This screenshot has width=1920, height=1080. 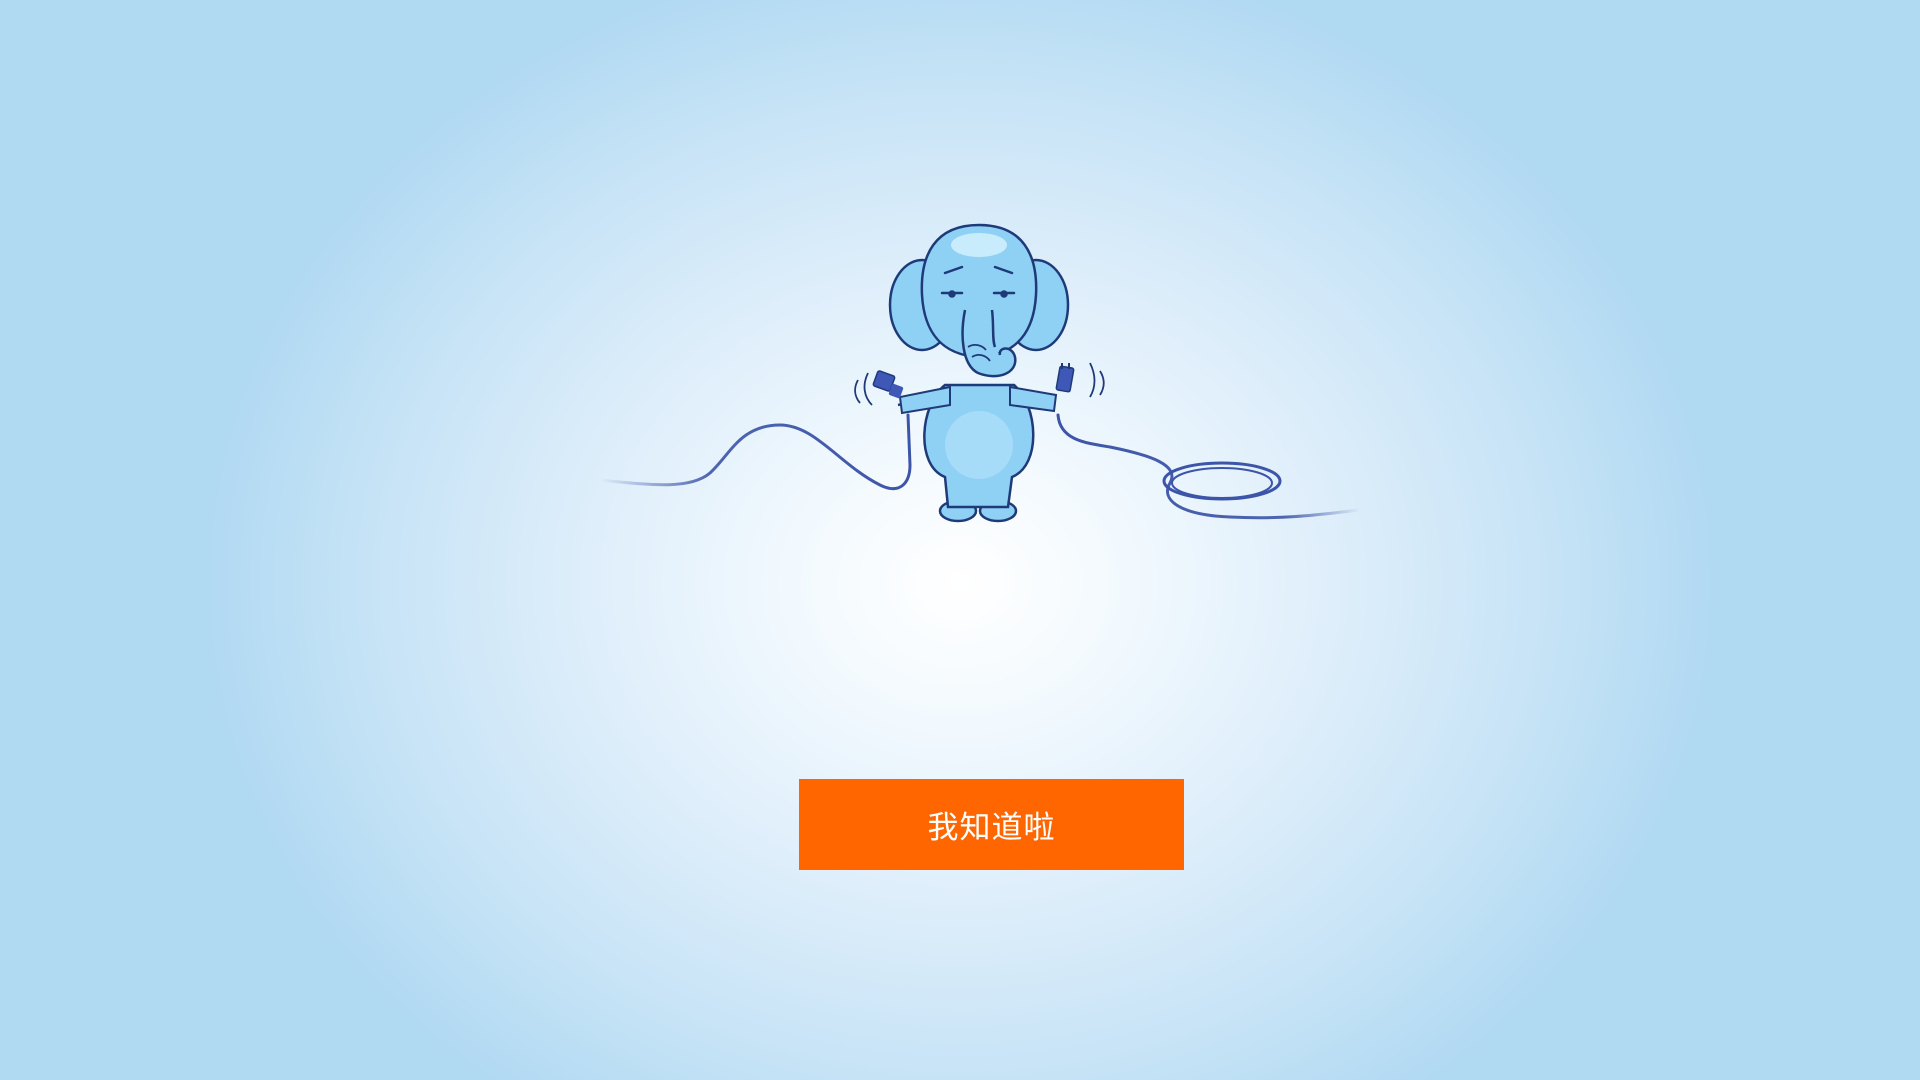 I want to click on elephant-belly, so click(x=979, y=445).